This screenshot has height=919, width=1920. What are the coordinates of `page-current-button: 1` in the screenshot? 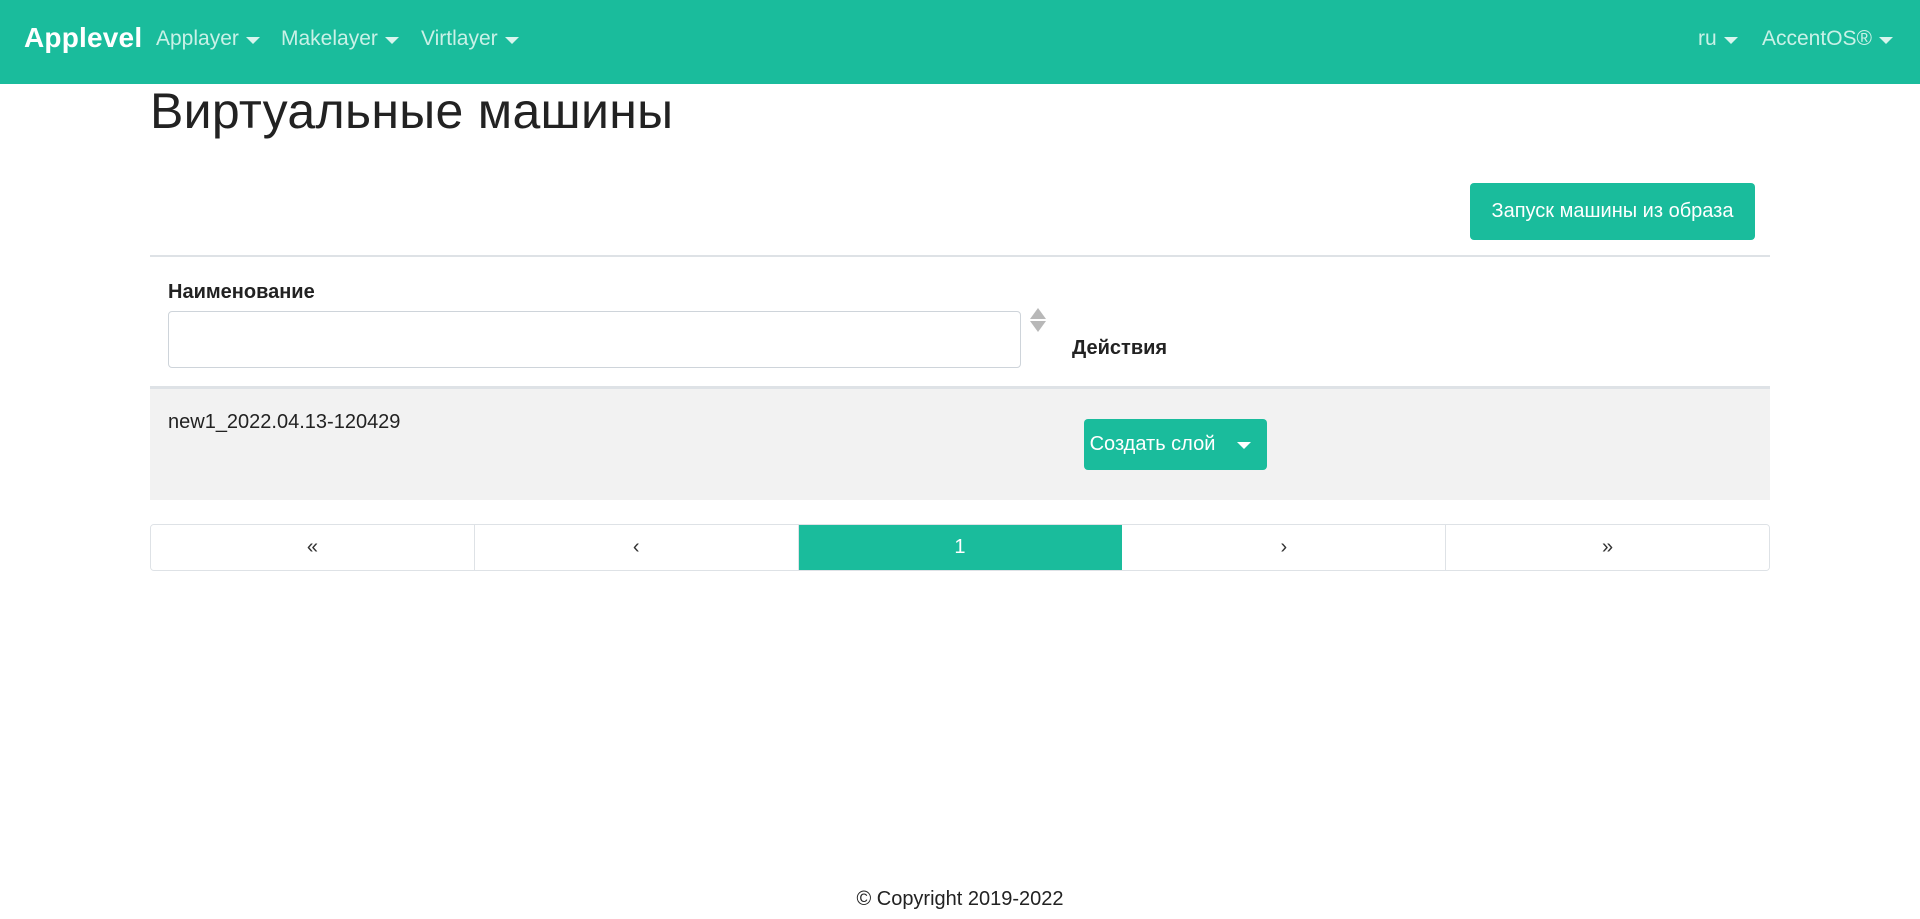 It's located at (960, 547).